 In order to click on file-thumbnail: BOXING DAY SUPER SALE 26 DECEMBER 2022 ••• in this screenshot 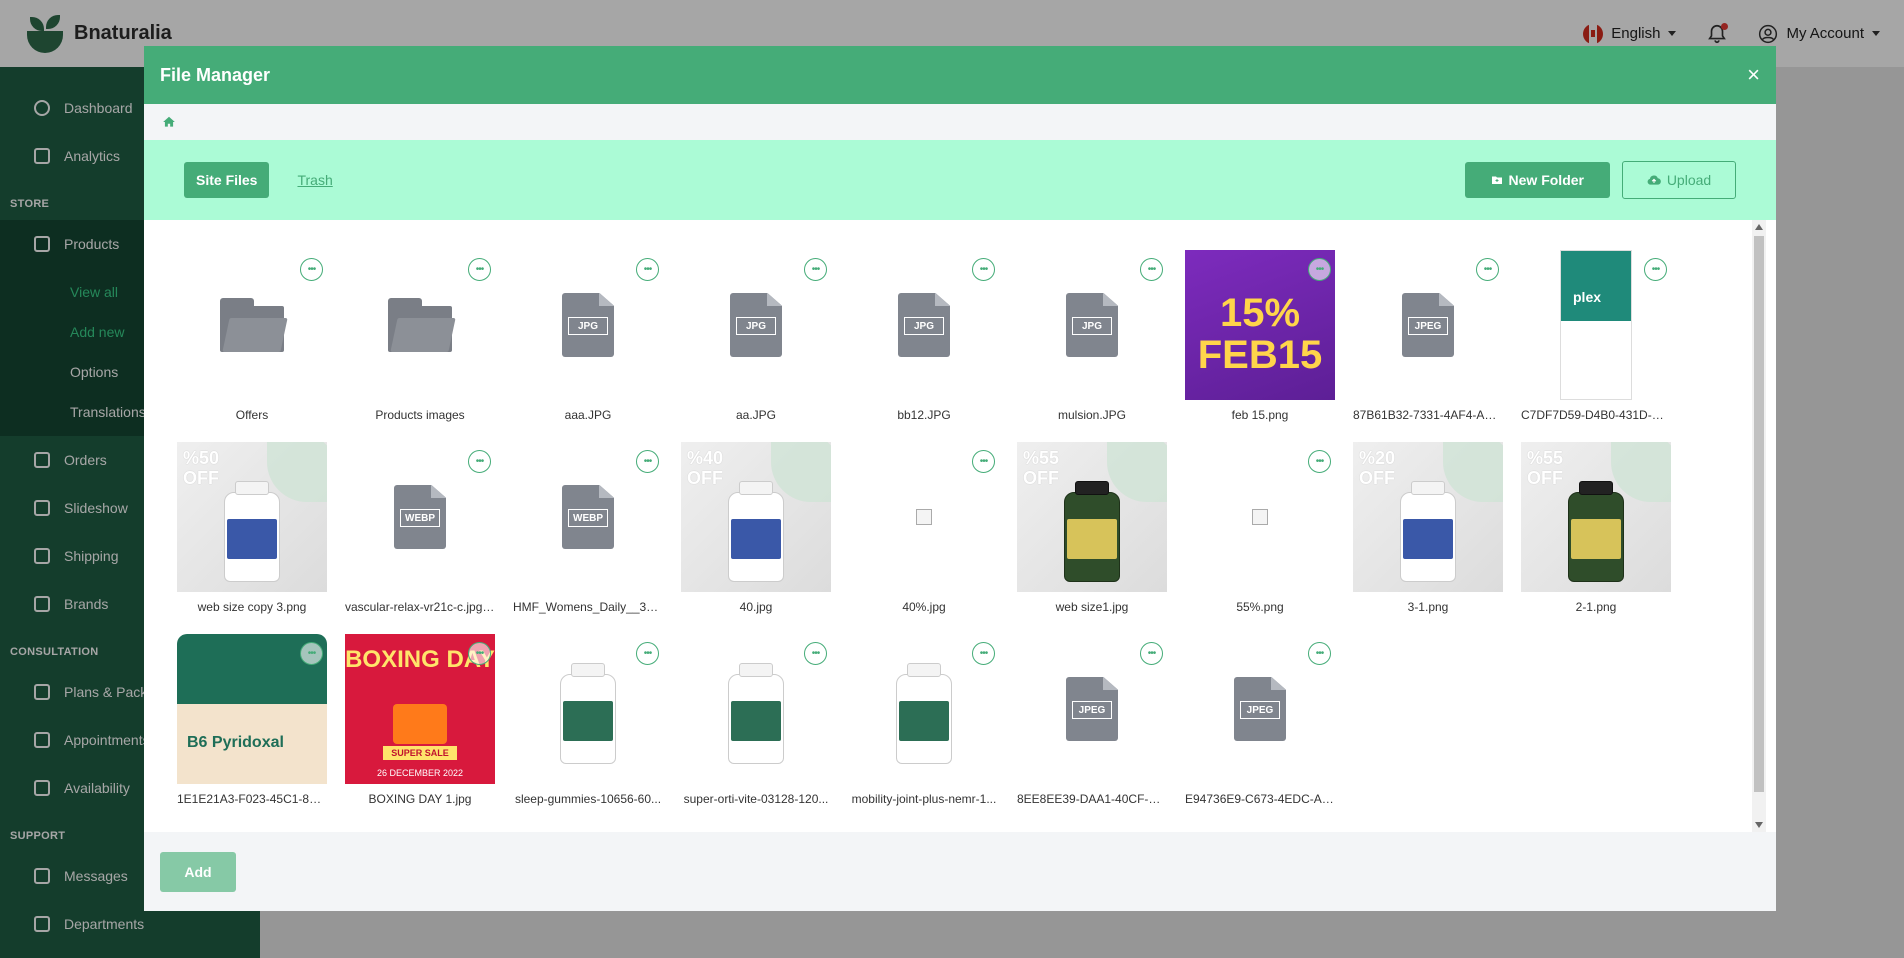, I will do `click(420, 709)`.